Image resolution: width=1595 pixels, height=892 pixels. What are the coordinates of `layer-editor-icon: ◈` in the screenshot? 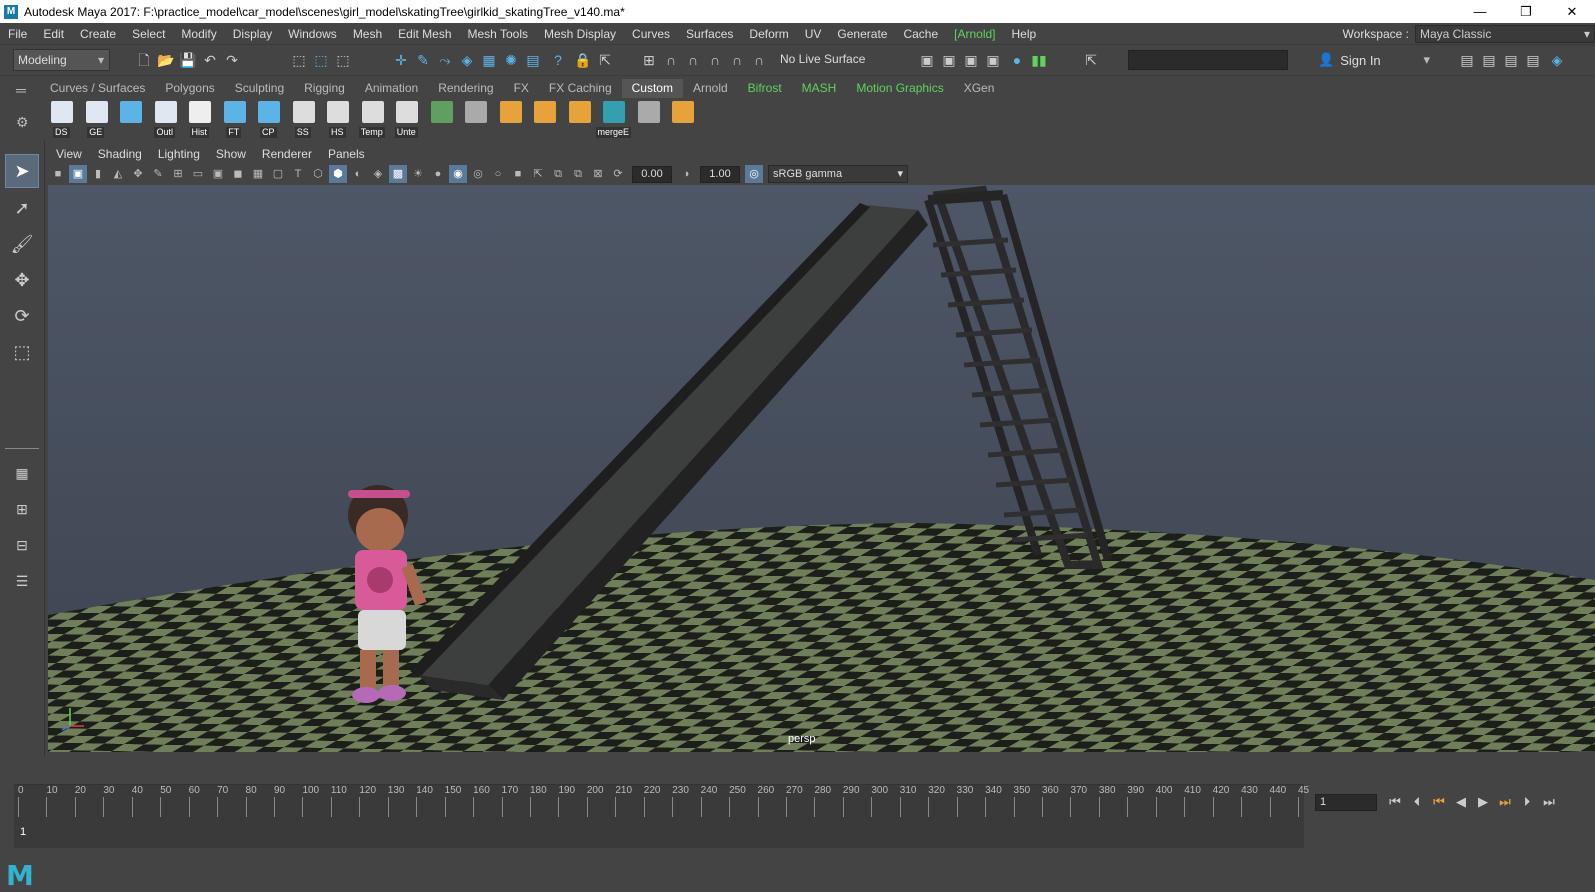 It's located at (1557, 60).